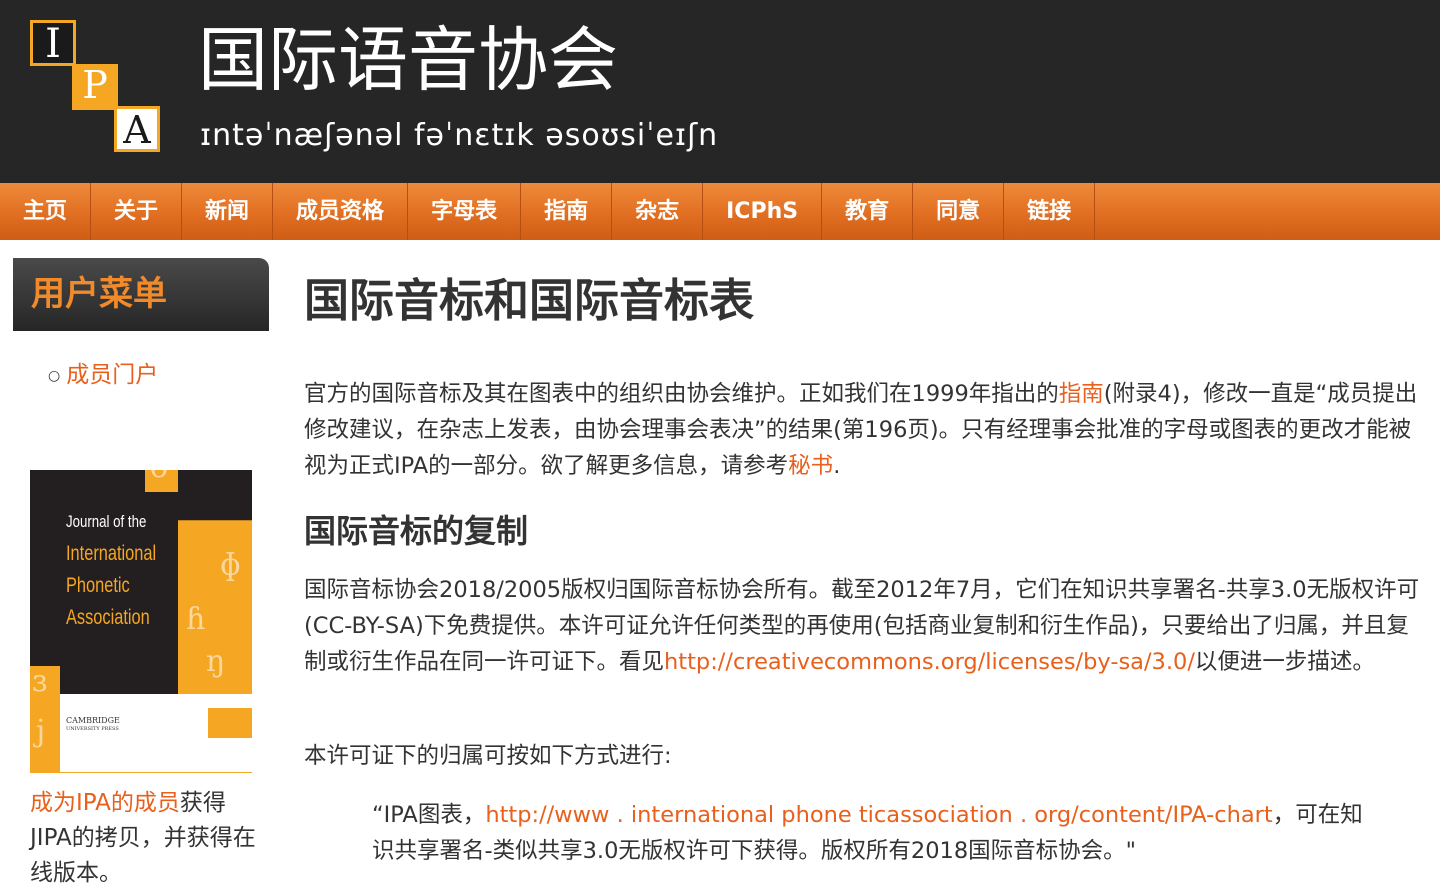 Image resolution: width=1440 pixels, height=891 pixels. I want to click on cover-header-bar-right, so click(215, 481).